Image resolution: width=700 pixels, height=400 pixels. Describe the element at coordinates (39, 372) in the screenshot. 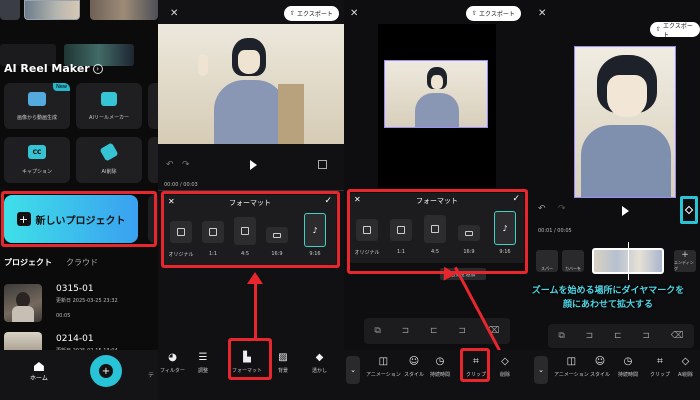

I see `home-tab: ホーム` at that location.